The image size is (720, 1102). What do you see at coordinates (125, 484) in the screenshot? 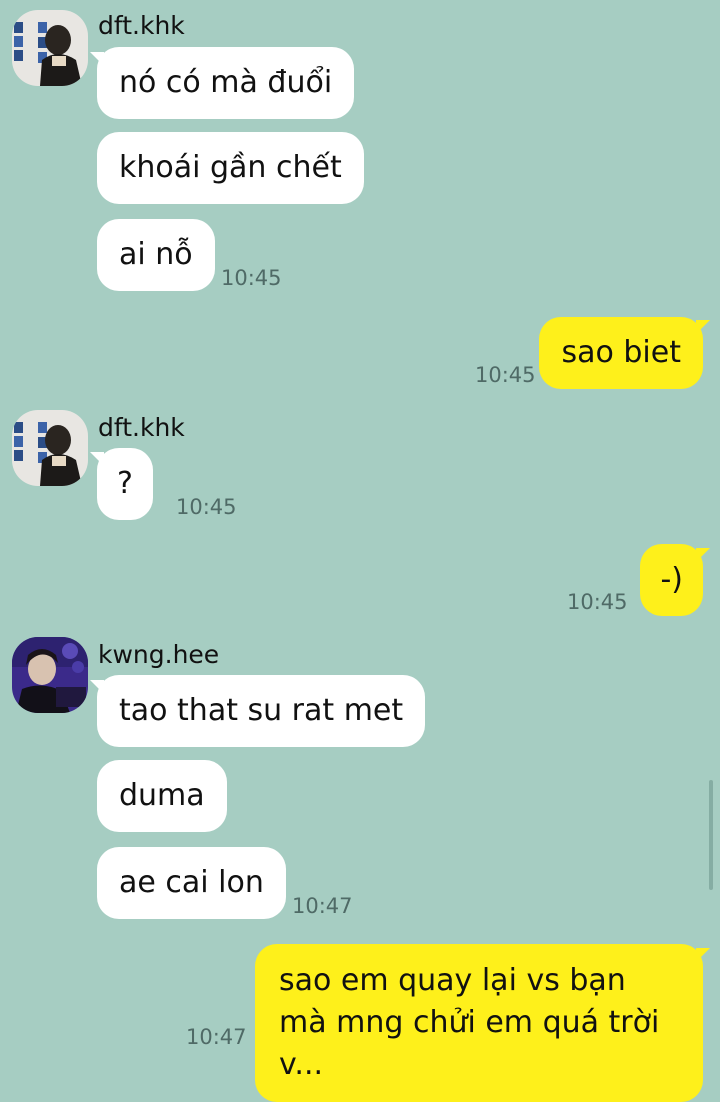
I see `message-bubble: ?` at bounding box center [125, 484].